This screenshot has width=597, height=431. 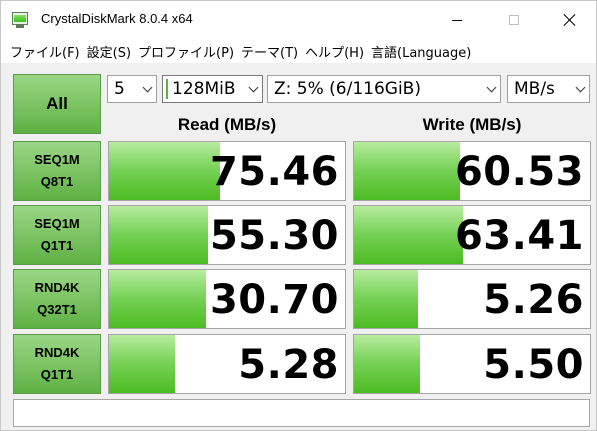 What do you see at coordinates (519, 236) in the screenshot?
I see `write-result-value: 63.41` at bounding box center [519, 236].